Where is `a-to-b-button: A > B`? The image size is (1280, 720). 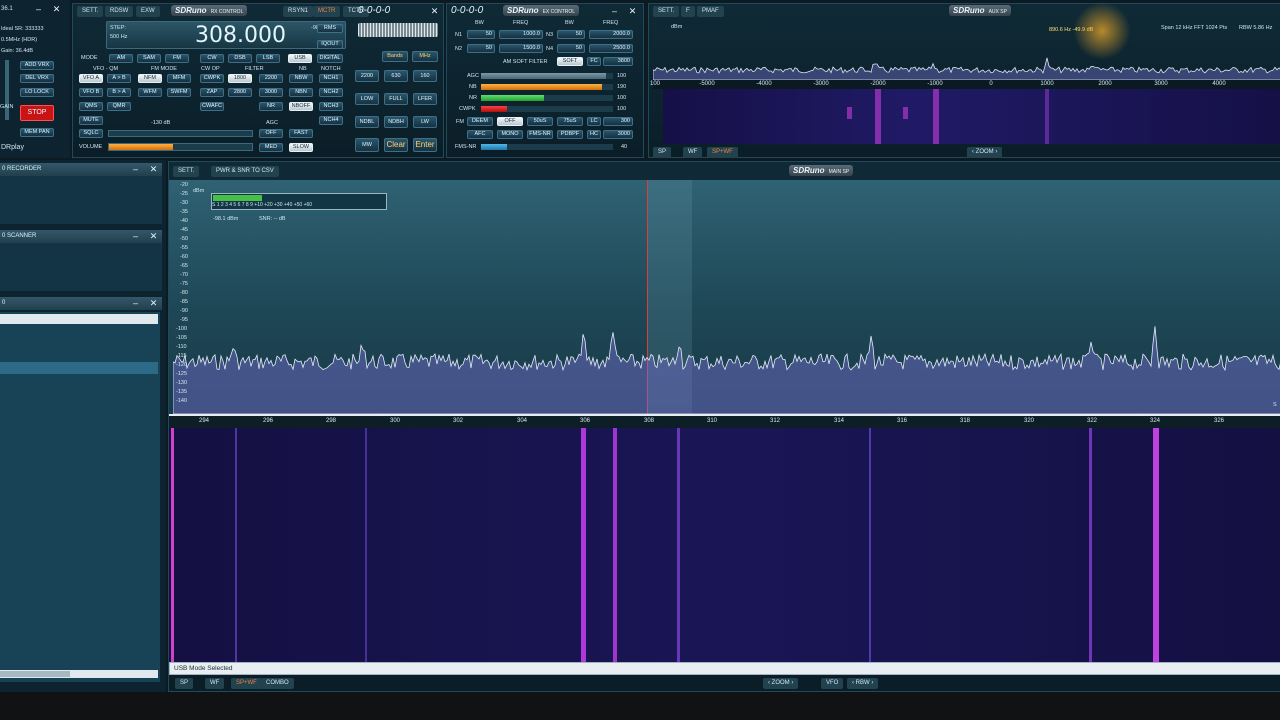
a-to-b-button: A > B is located at coordinates (119, 78).